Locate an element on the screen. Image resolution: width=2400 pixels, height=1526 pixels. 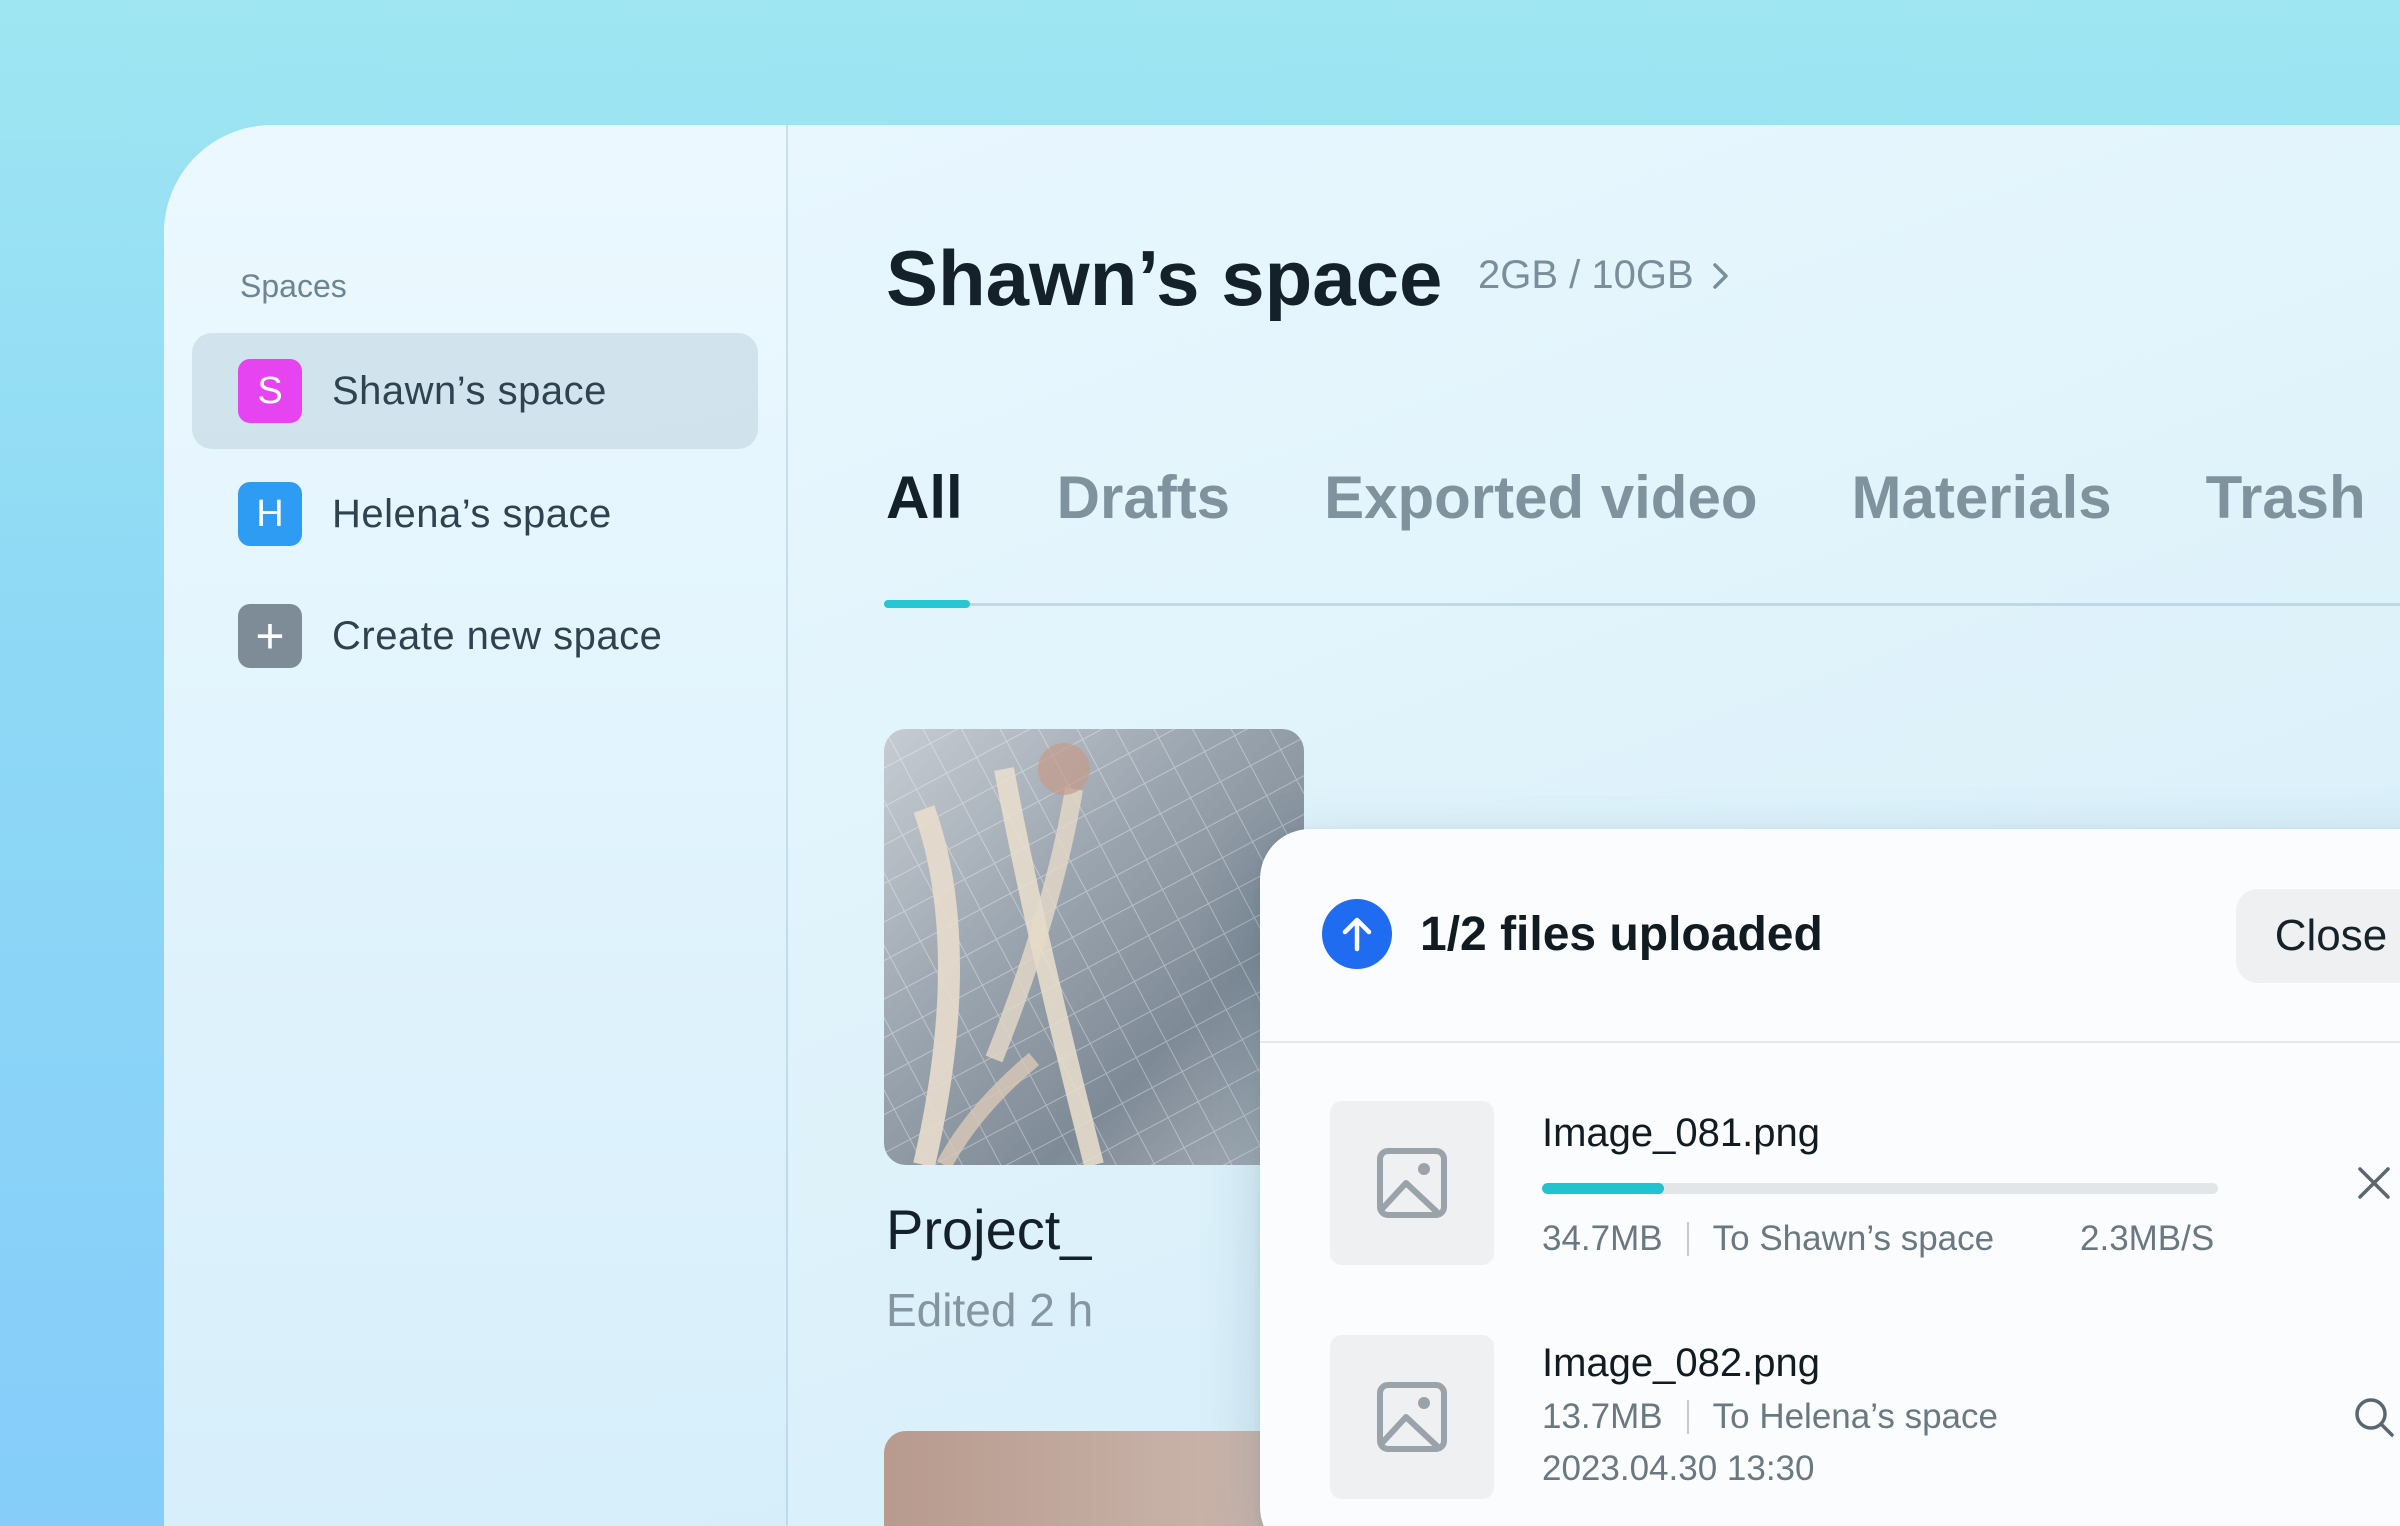
space-avatar: H is located at coordinates (270, 514).